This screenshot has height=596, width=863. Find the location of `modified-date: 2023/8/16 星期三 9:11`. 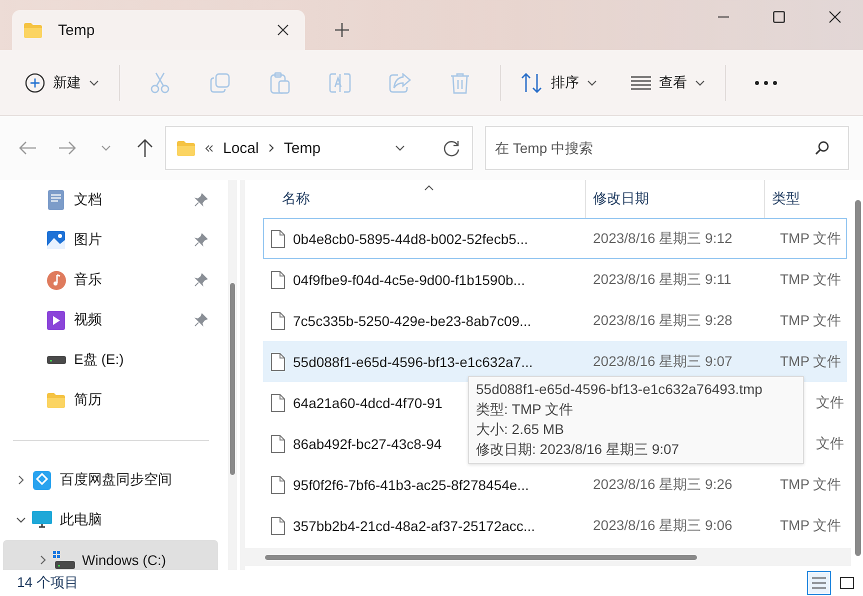

modified-date: 2023/8/16 星期三 9:11 is located at coordinates (662, 278).